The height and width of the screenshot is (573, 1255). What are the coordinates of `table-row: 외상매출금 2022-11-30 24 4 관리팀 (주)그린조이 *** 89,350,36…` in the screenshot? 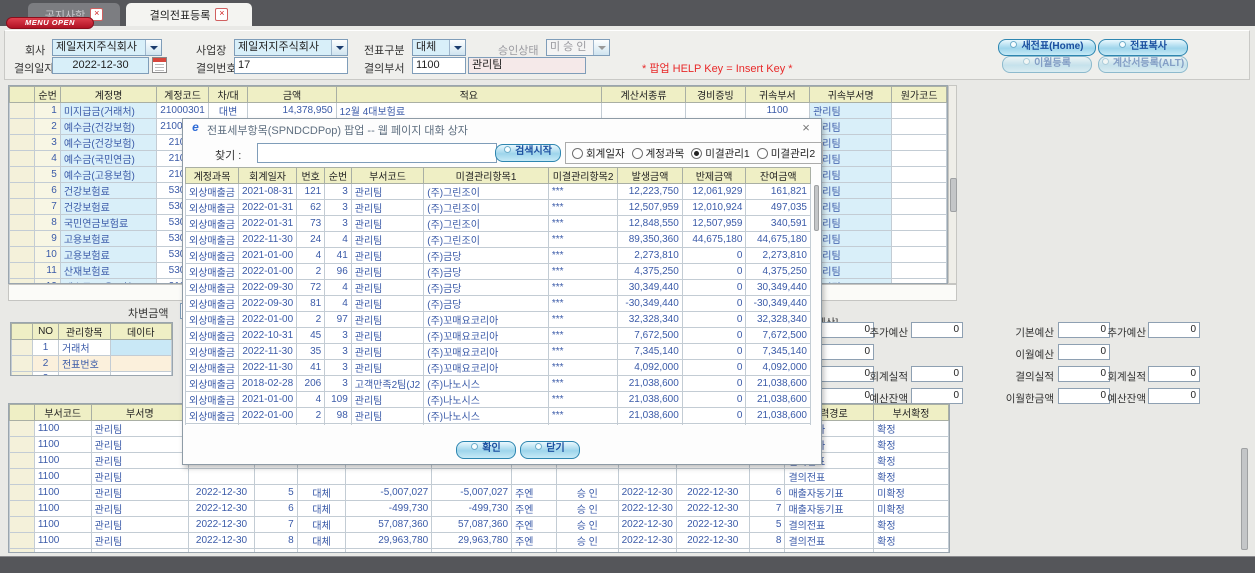 It's located at (498, 239).